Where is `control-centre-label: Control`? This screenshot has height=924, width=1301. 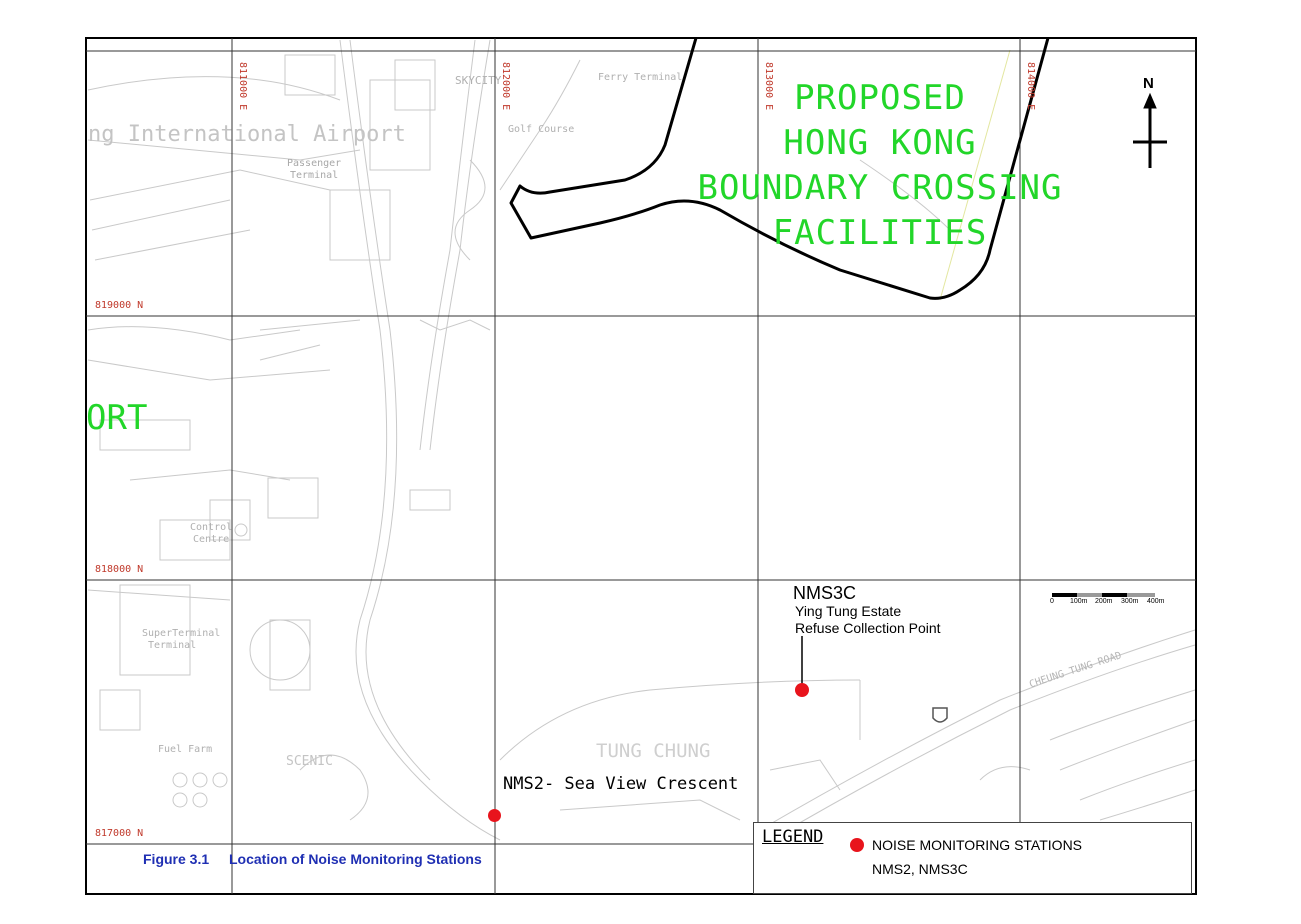
control-centre-label: Control is located at coordinates (211, 527).